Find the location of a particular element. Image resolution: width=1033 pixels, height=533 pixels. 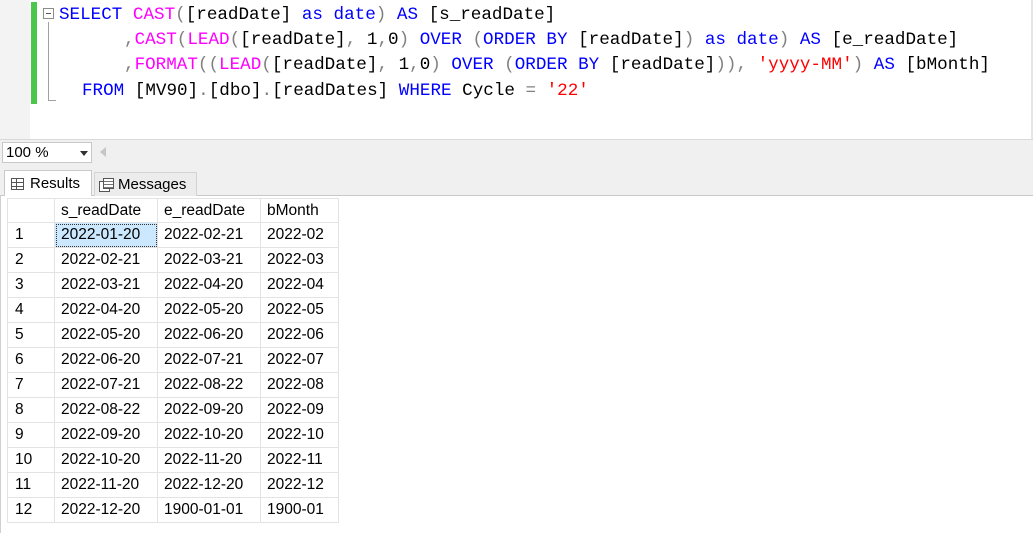

cell-s_readDate: 2022-09-20 is located at coordinates (106, 435).